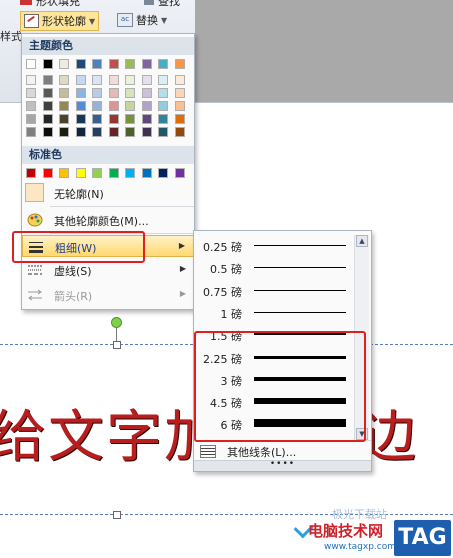 Image resolution: width=453 pixels, height=558 pixels. What do you see at coordinates (108, 295) in the screenshot?
I see `arrows-item: 箭头(R) ▶` at bounding box center [108, 295].